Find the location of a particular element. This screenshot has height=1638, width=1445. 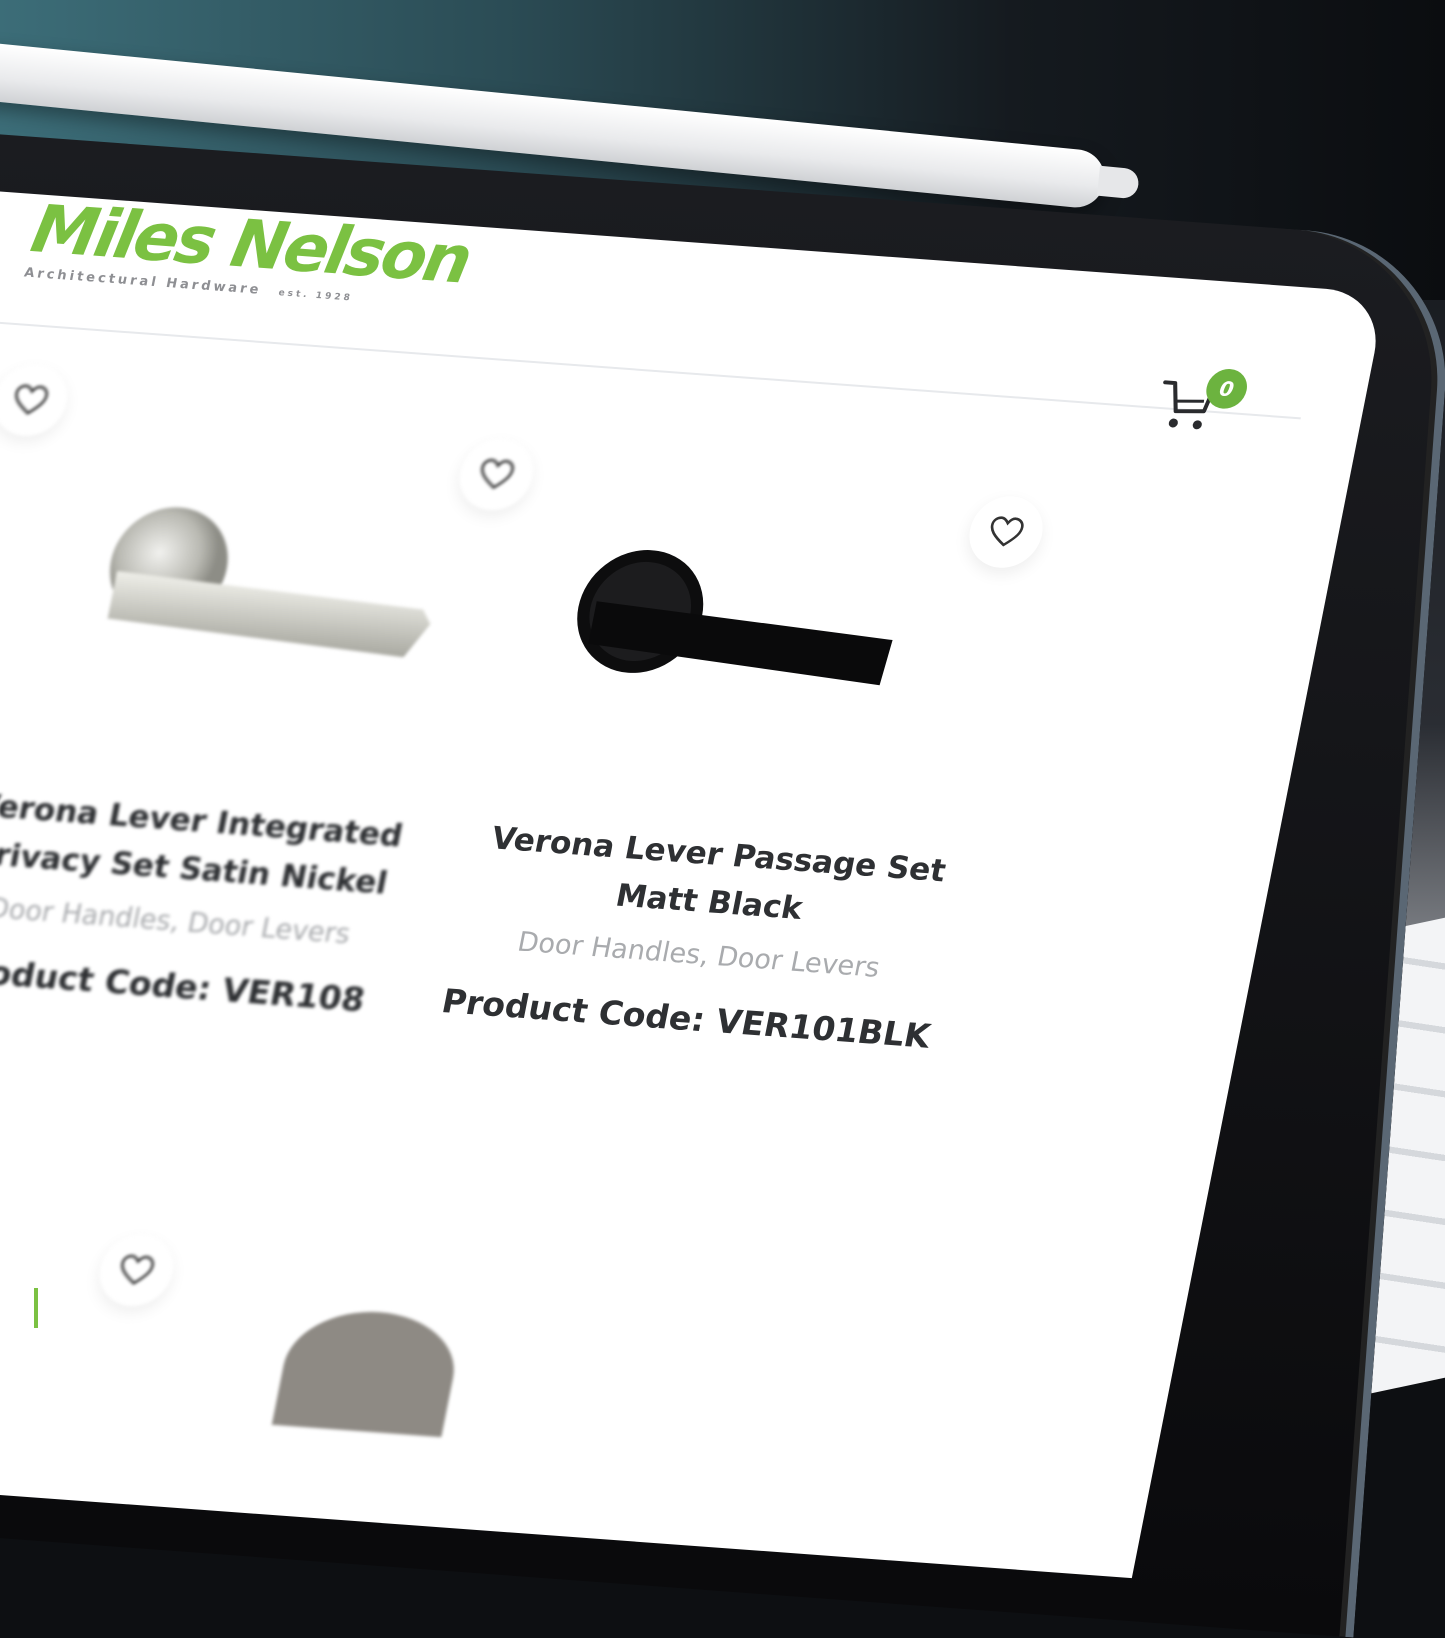

product-code: Product Code: VER101BLK is located at coordinates (686, 1018).